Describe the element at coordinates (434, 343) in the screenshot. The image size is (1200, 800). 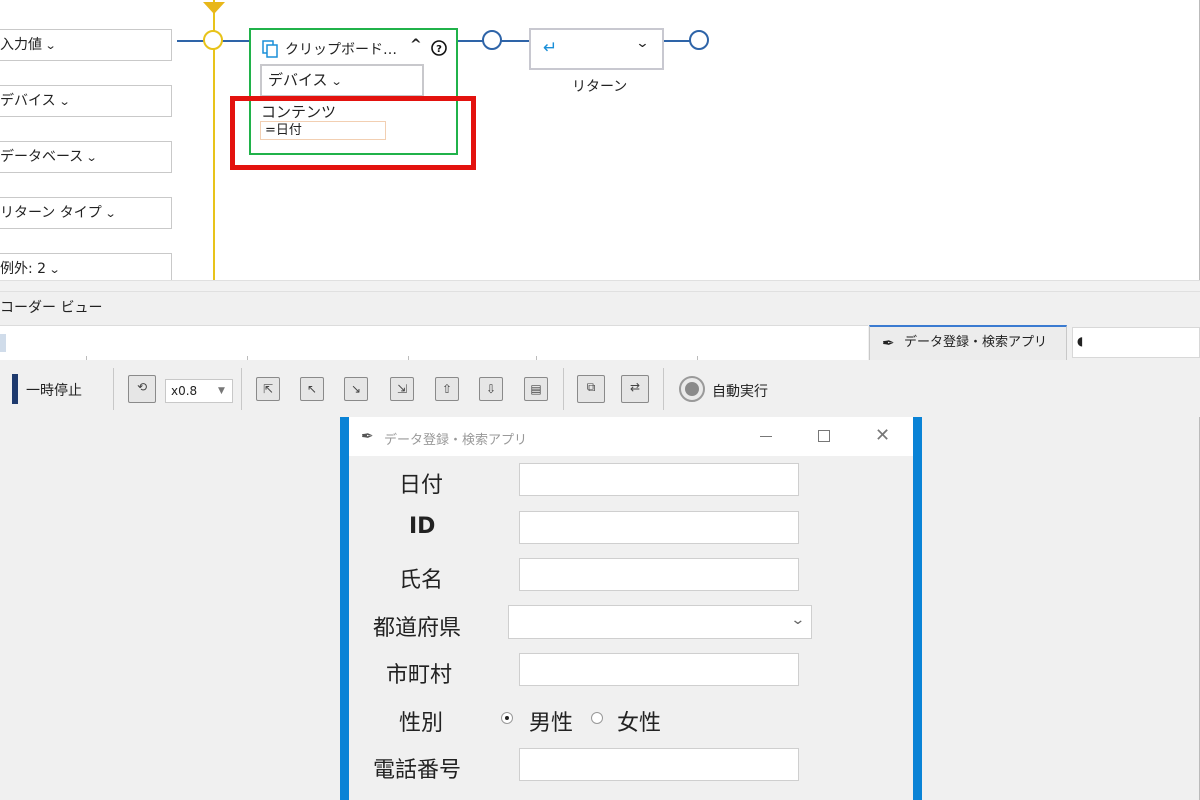
I see `timeline-area` at that location.